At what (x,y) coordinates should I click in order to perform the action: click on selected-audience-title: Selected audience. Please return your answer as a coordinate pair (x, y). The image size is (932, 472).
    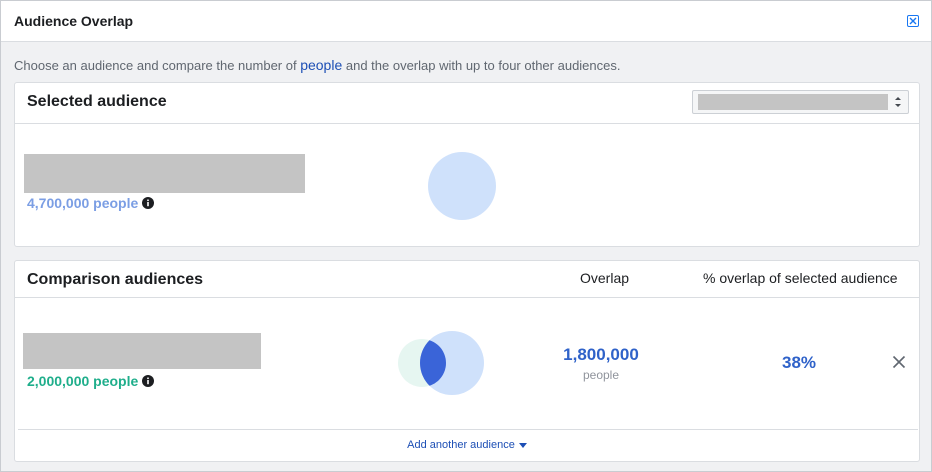
    Looking at the image, I should click on (97, 101).